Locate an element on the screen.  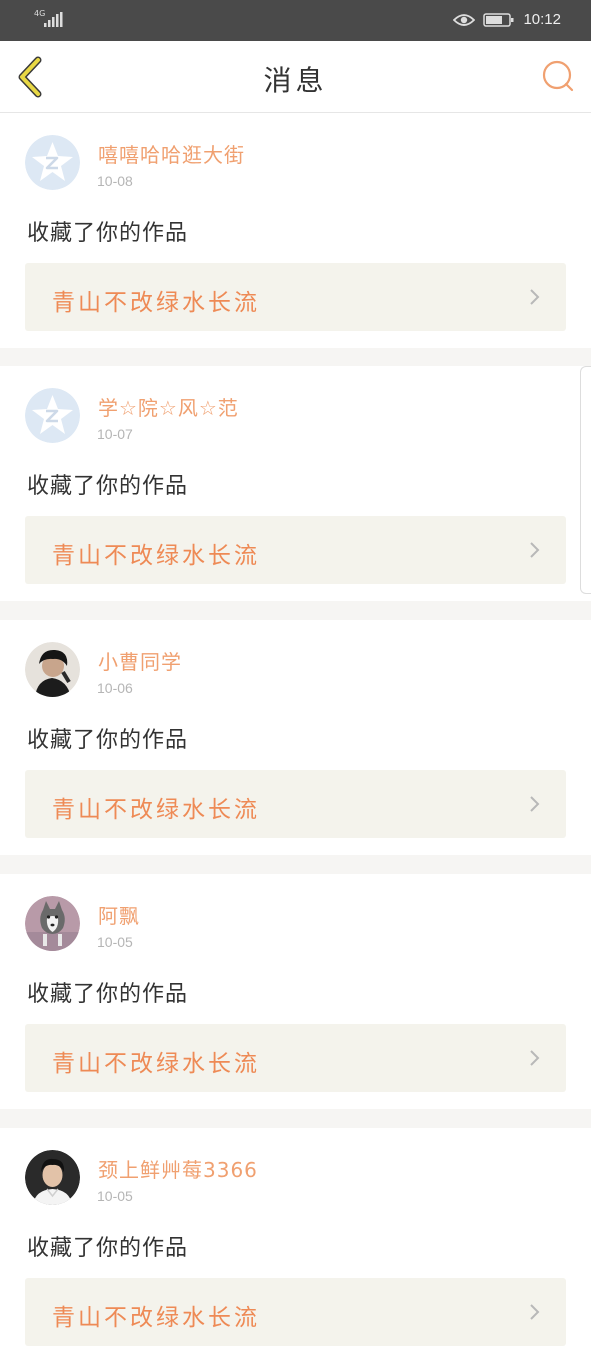
username: 嘻嘻哈哈逛大街 is located at coordinates (171, 153).